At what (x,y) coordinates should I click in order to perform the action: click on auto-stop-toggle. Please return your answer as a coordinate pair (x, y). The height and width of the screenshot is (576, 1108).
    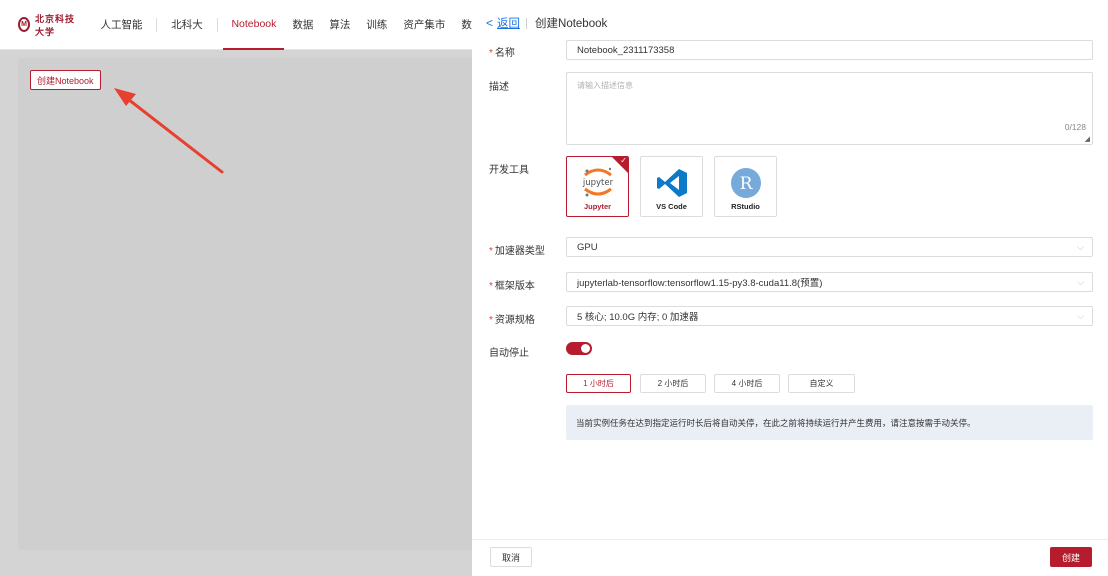
    Looking at the image, I should click on (579, 348).